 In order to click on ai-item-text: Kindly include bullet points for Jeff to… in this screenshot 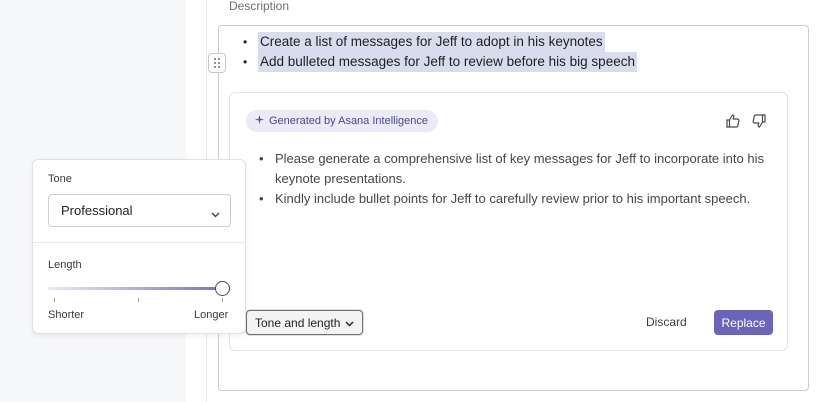, I will do `click(513, 198)`.